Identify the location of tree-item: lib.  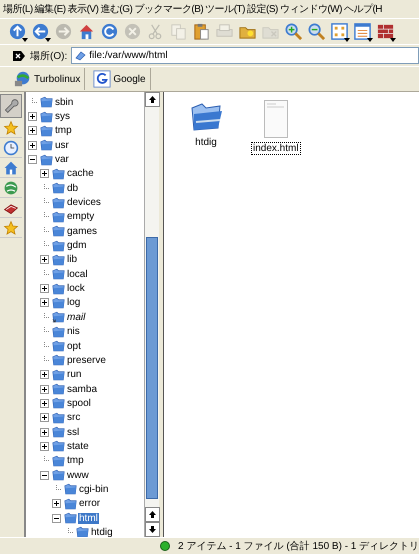
(72, 260).